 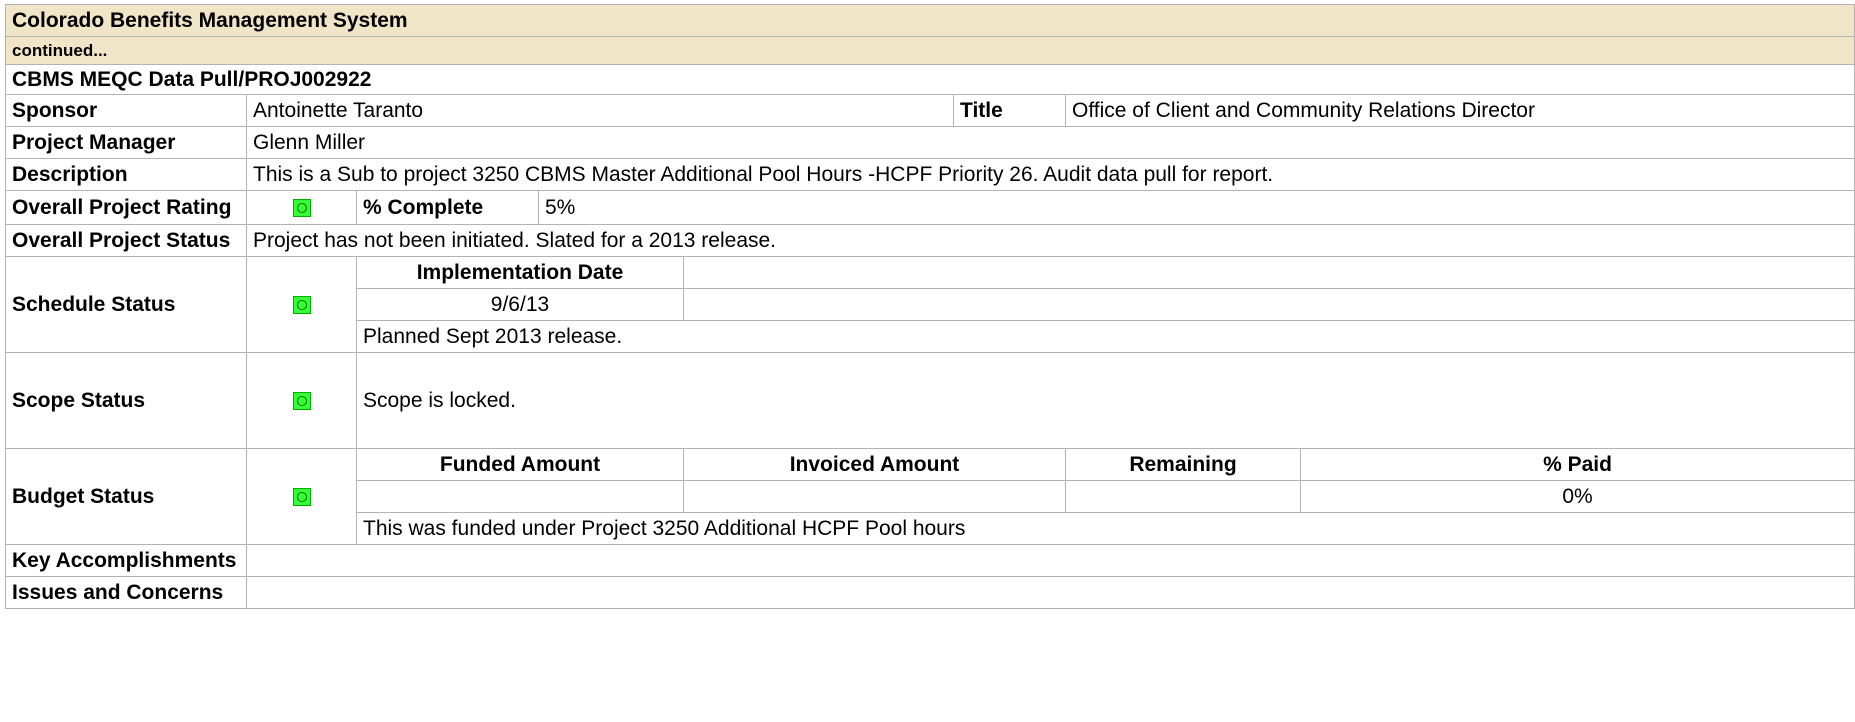 I want to click on invoiced-amount-value, so click(x=874, y=496).